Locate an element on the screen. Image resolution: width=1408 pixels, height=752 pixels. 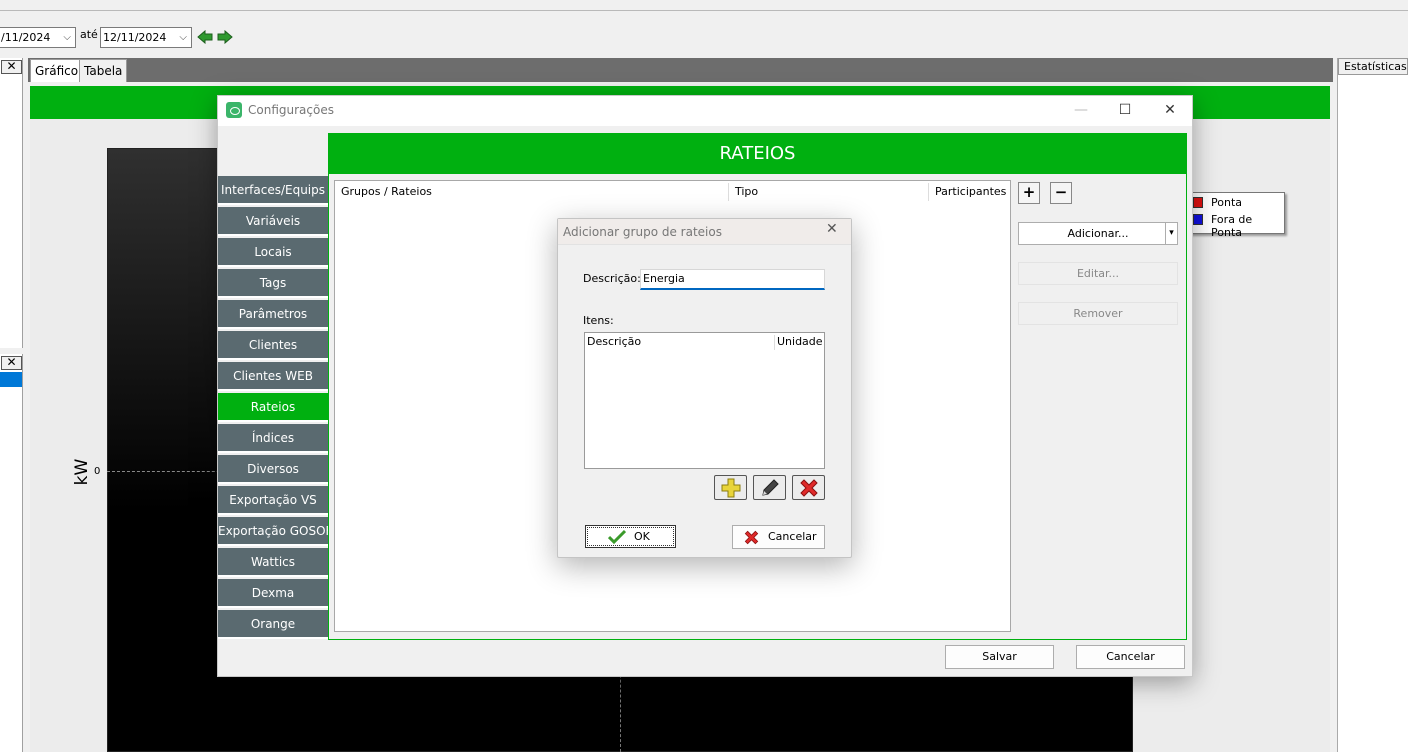
minimize-button: — is located at coordinates (1081, 111).